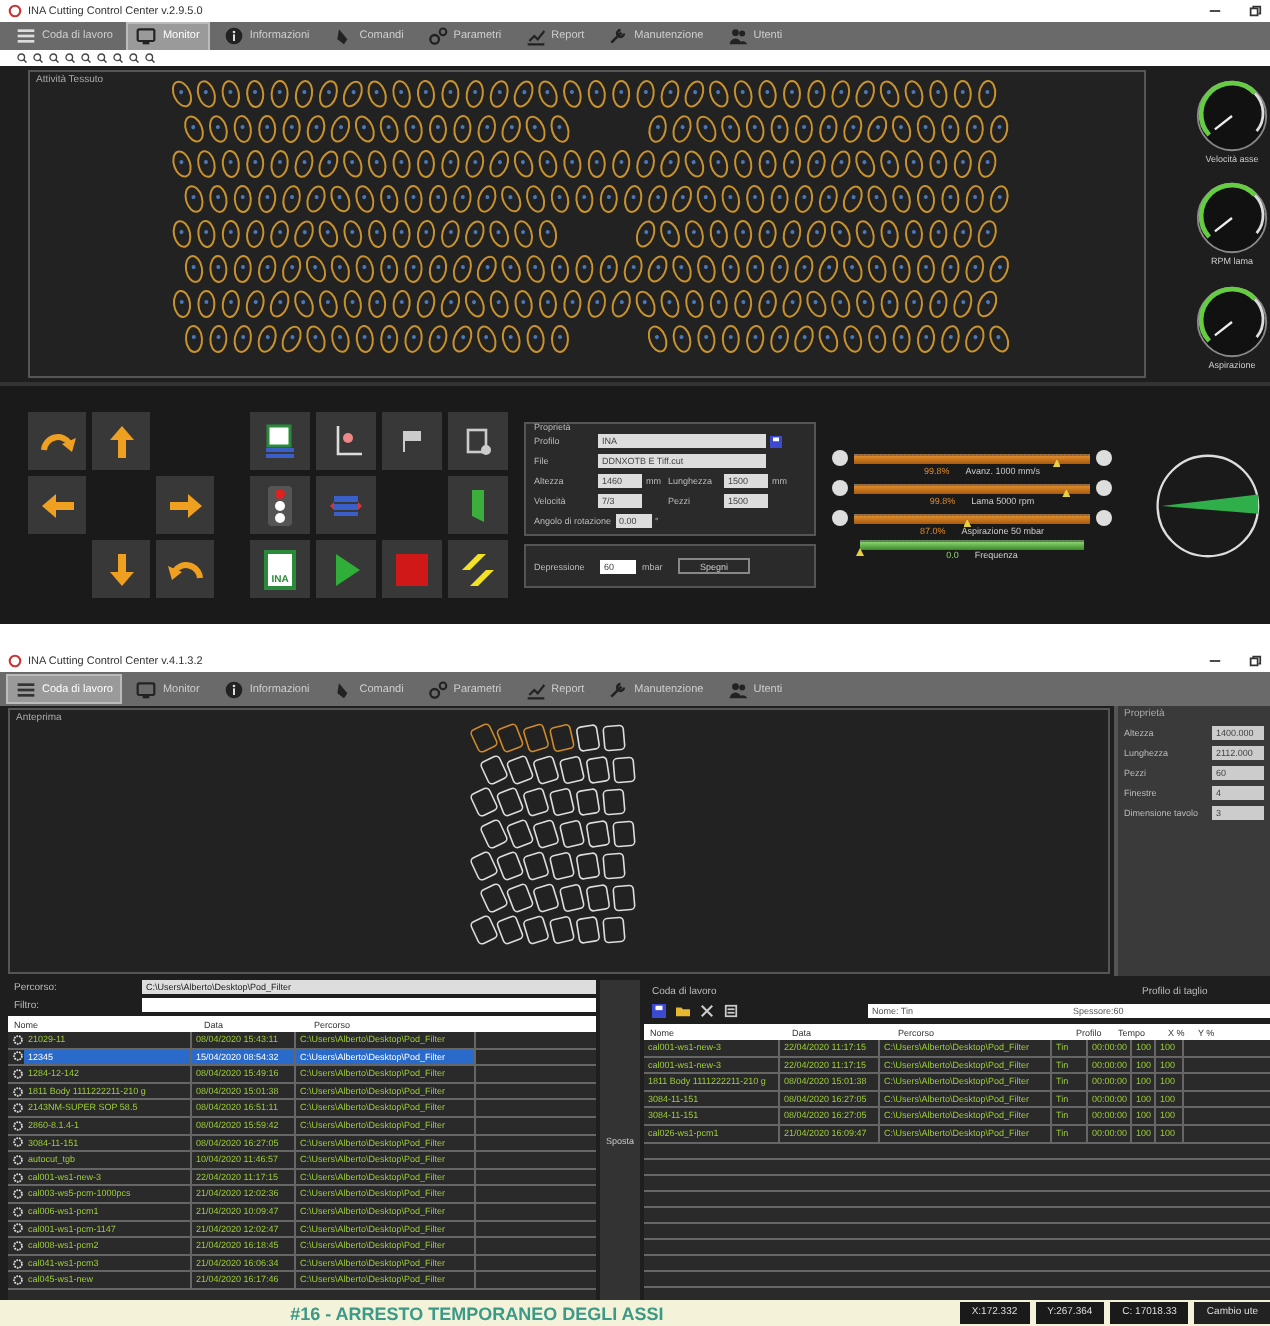 The width and height of the screenshot is (1270, 1326). Describe the element at coordinates (707, 1011) in the screenshot. I see `close-icon` at that location.